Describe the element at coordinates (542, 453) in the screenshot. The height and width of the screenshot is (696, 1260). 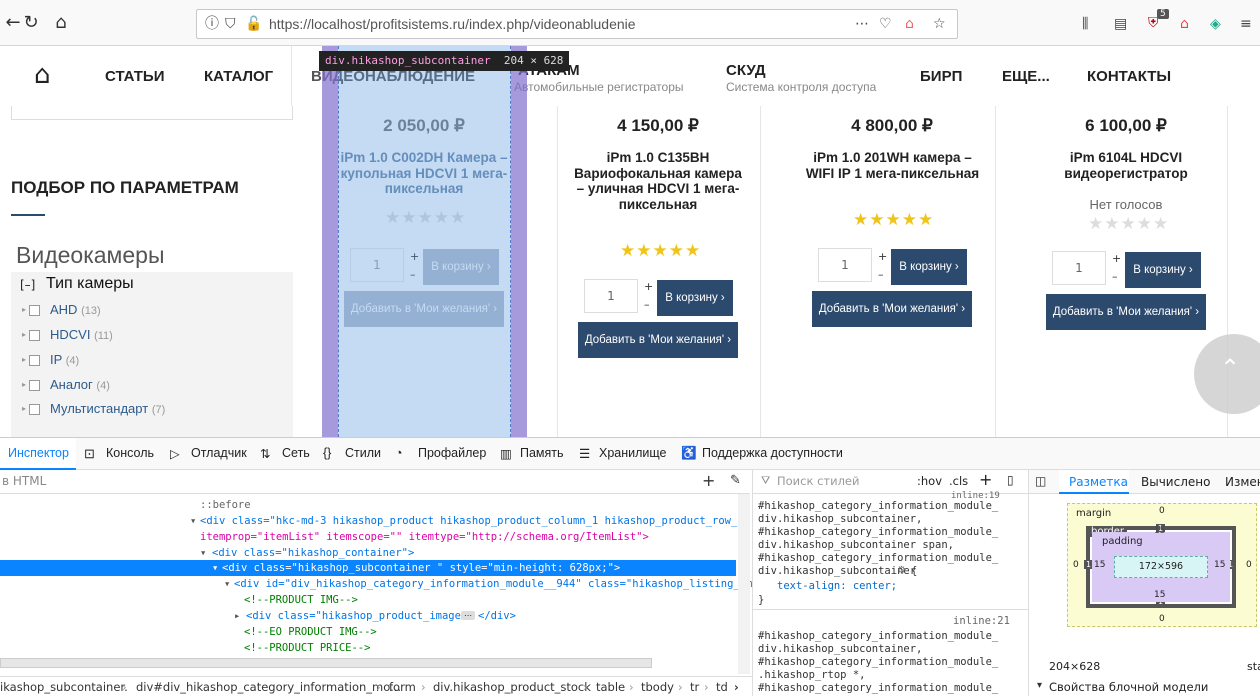
I see `tab-memory: Память` at that location.